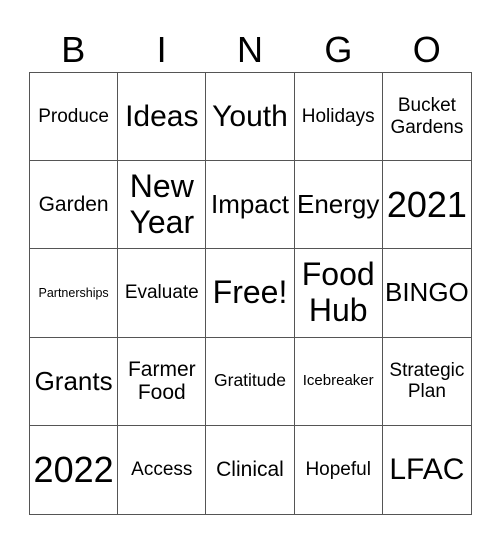 The image size is (500, 544). I want to click on bingo-cell: Strategic Plan, so click(426, 382).